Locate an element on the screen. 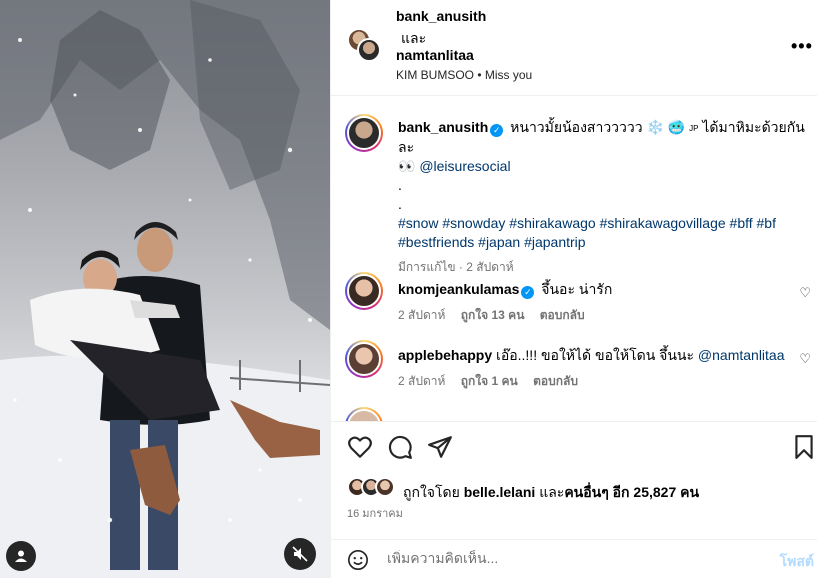 This screenshot has height=578, width=817. comment-icon is located at coordinates (400, 447).